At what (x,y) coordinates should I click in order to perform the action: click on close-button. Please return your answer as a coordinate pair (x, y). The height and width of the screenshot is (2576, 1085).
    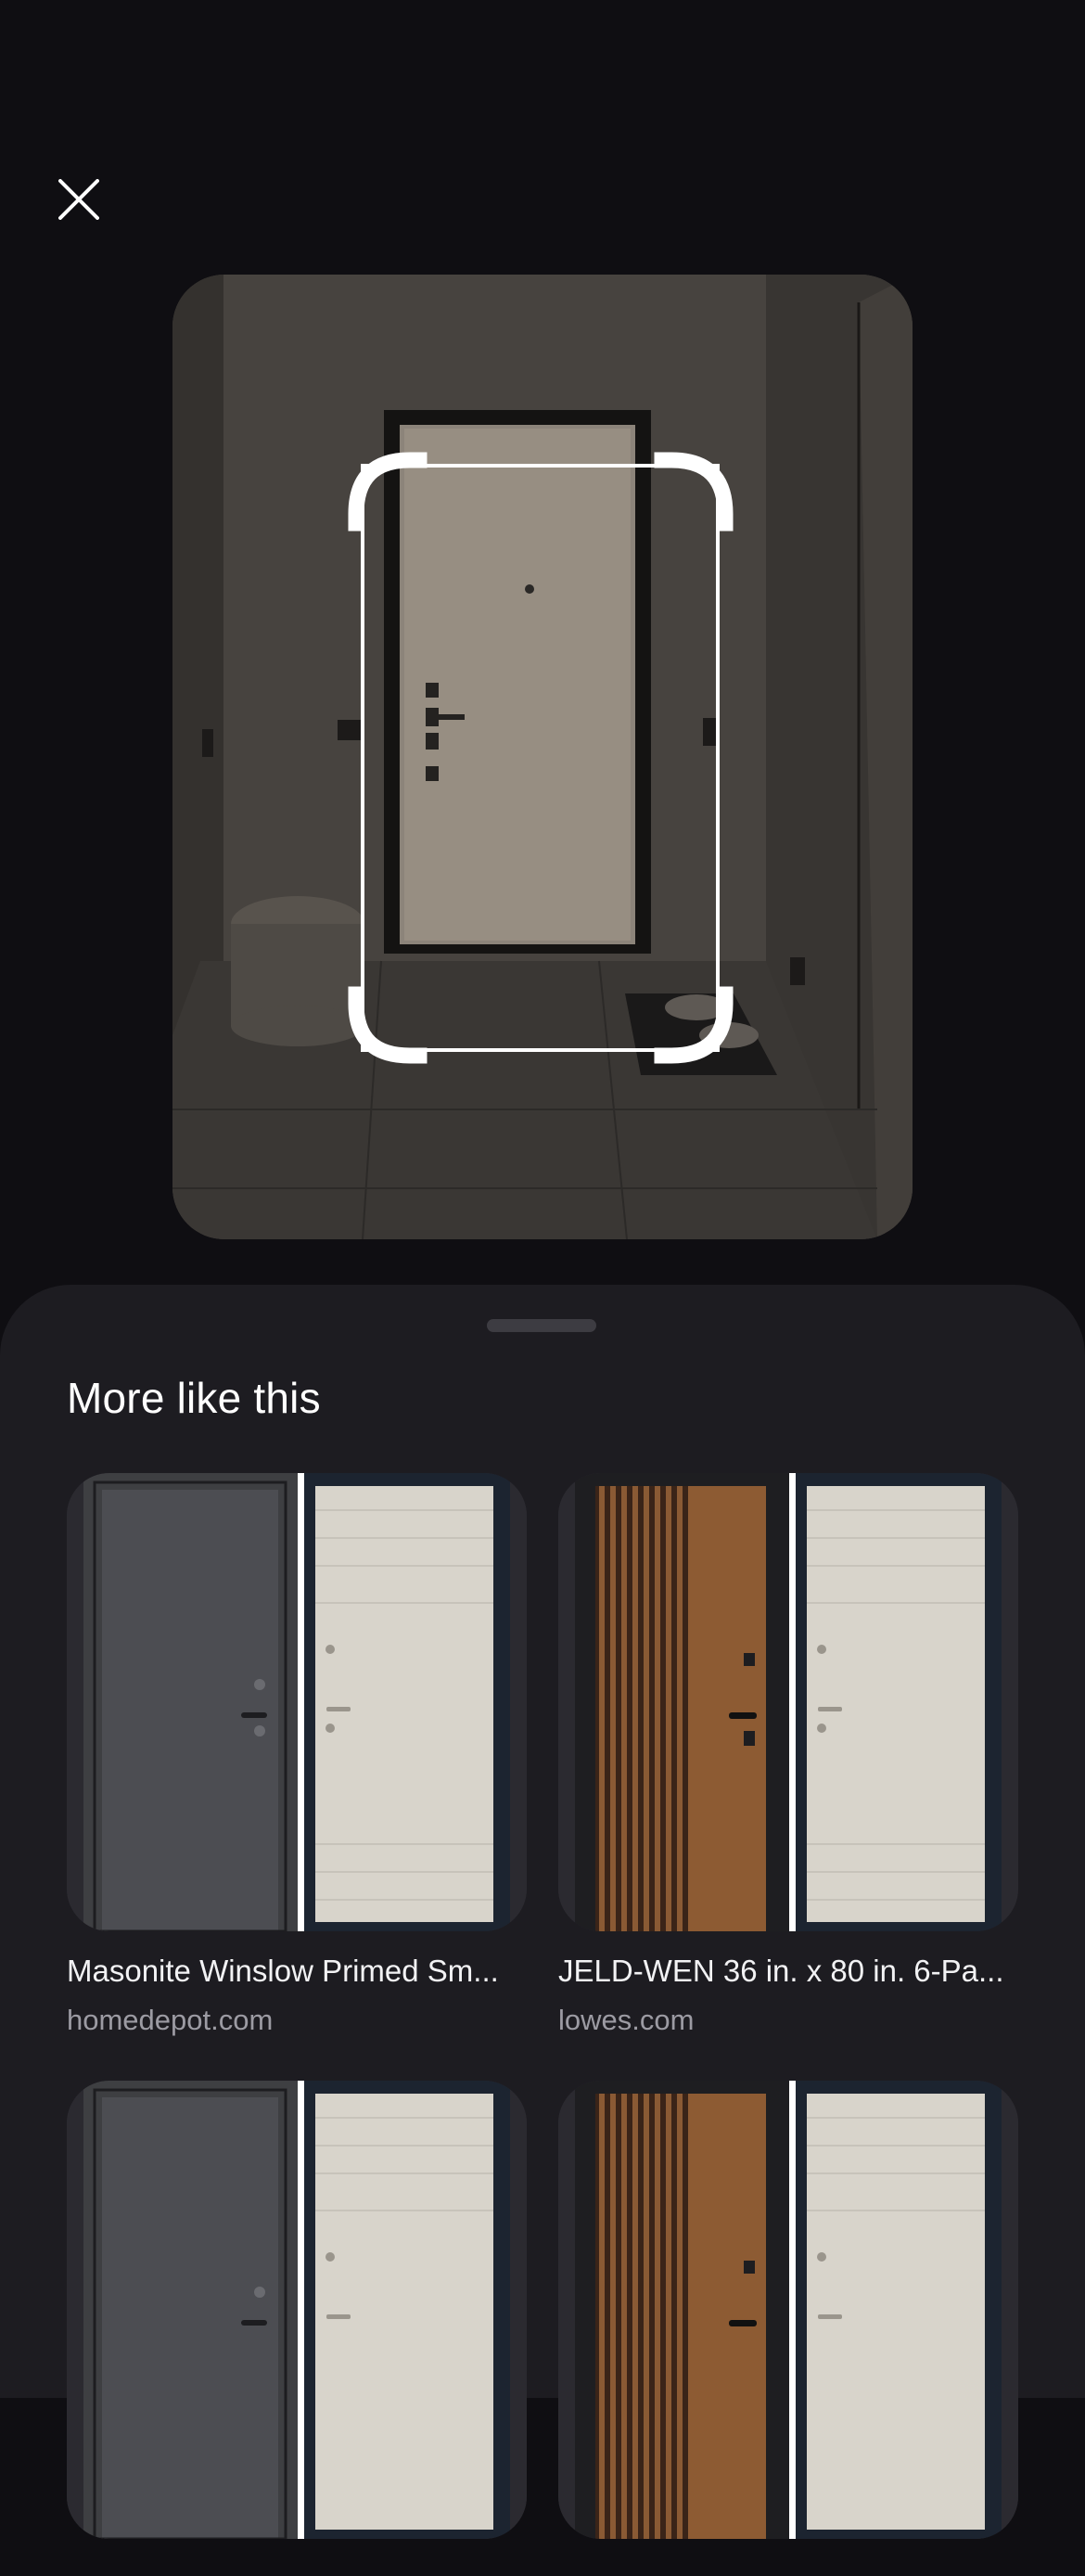
    Looking at the image, I should click on (78, 199).